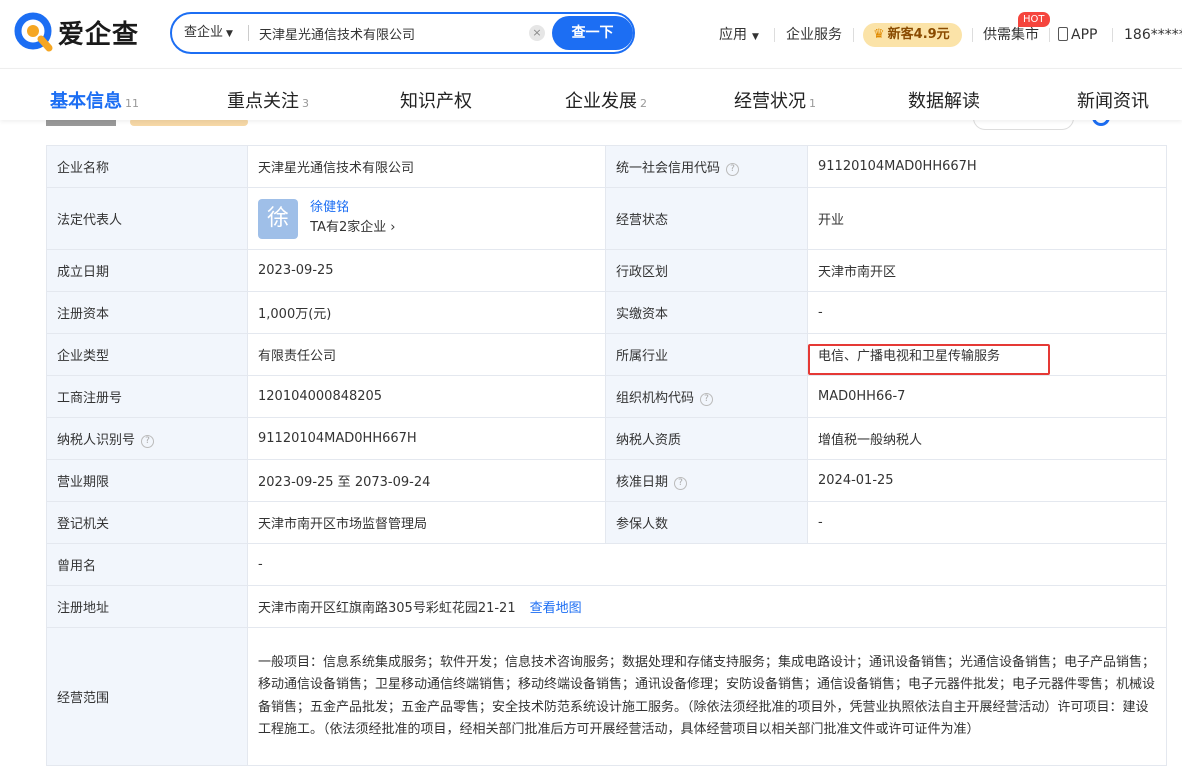  I want to click on authority-value: 天津市南开区市场监督管理局, so click(426, 522).